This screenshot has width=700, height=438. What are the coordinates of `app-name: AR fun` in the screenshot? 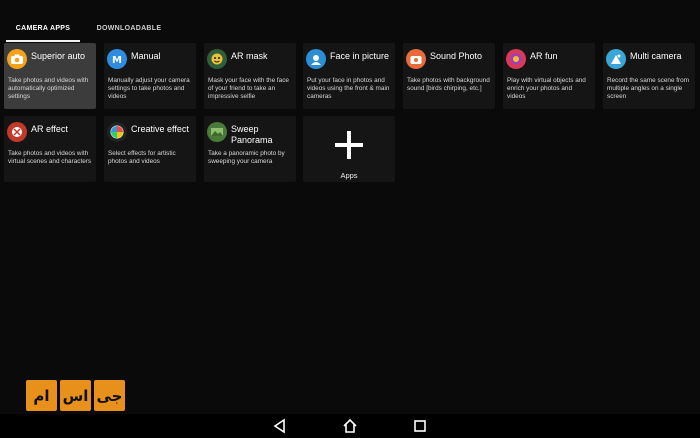 It's located at (544, 56).